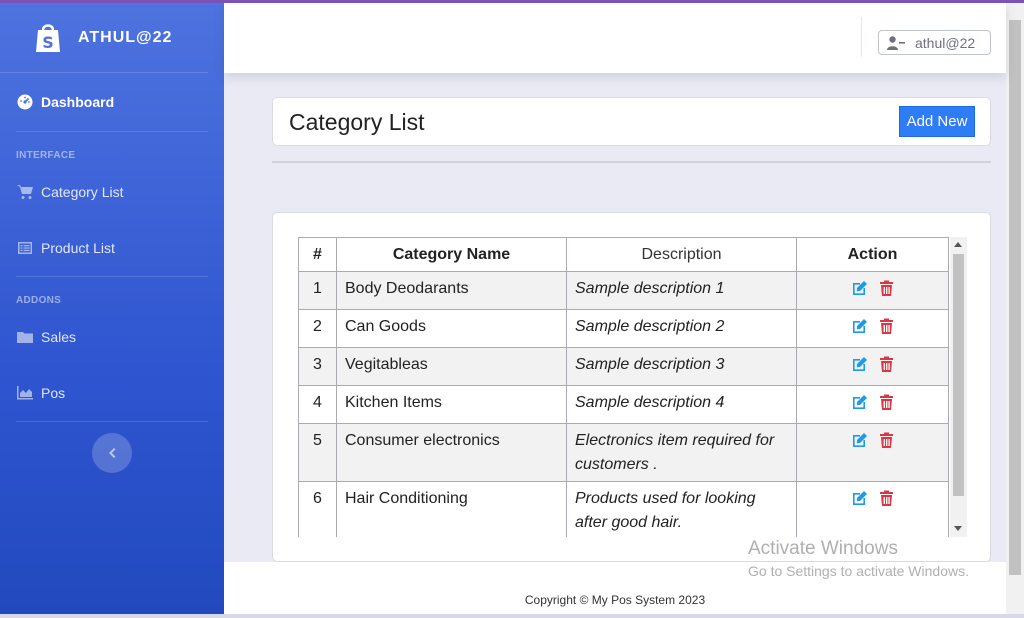 The width and height of the screenshot is (1024, 618). What do you see at coordinates (317, 254) in the screenshot?
I see `col-header-number: #` at bounding box center [317, 254].